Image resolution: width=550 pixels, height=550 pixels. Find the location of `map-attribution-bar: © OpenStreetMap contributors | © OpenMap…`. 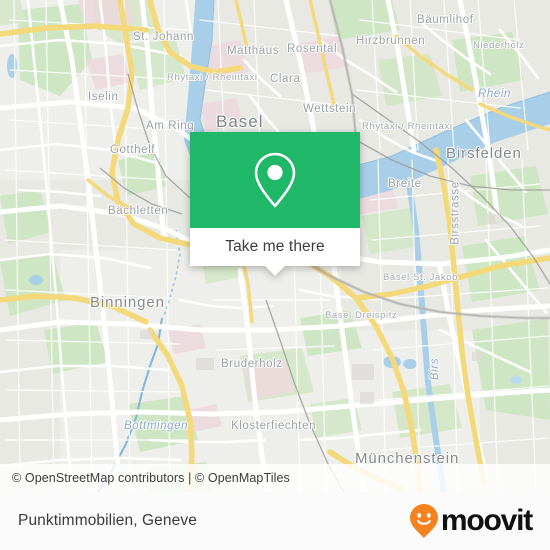

map-attribution-bar: © OpenStreetMap contributors | © OpenMap… is located at coordinates (275, 478).